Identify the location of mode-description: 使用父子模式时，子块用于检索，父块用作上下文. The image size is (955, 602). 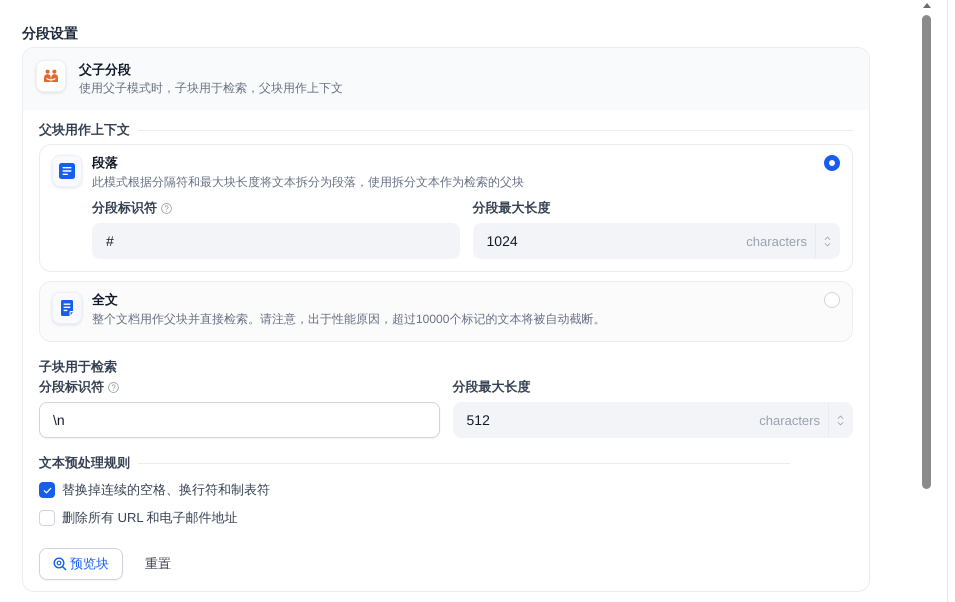
(211, 88).